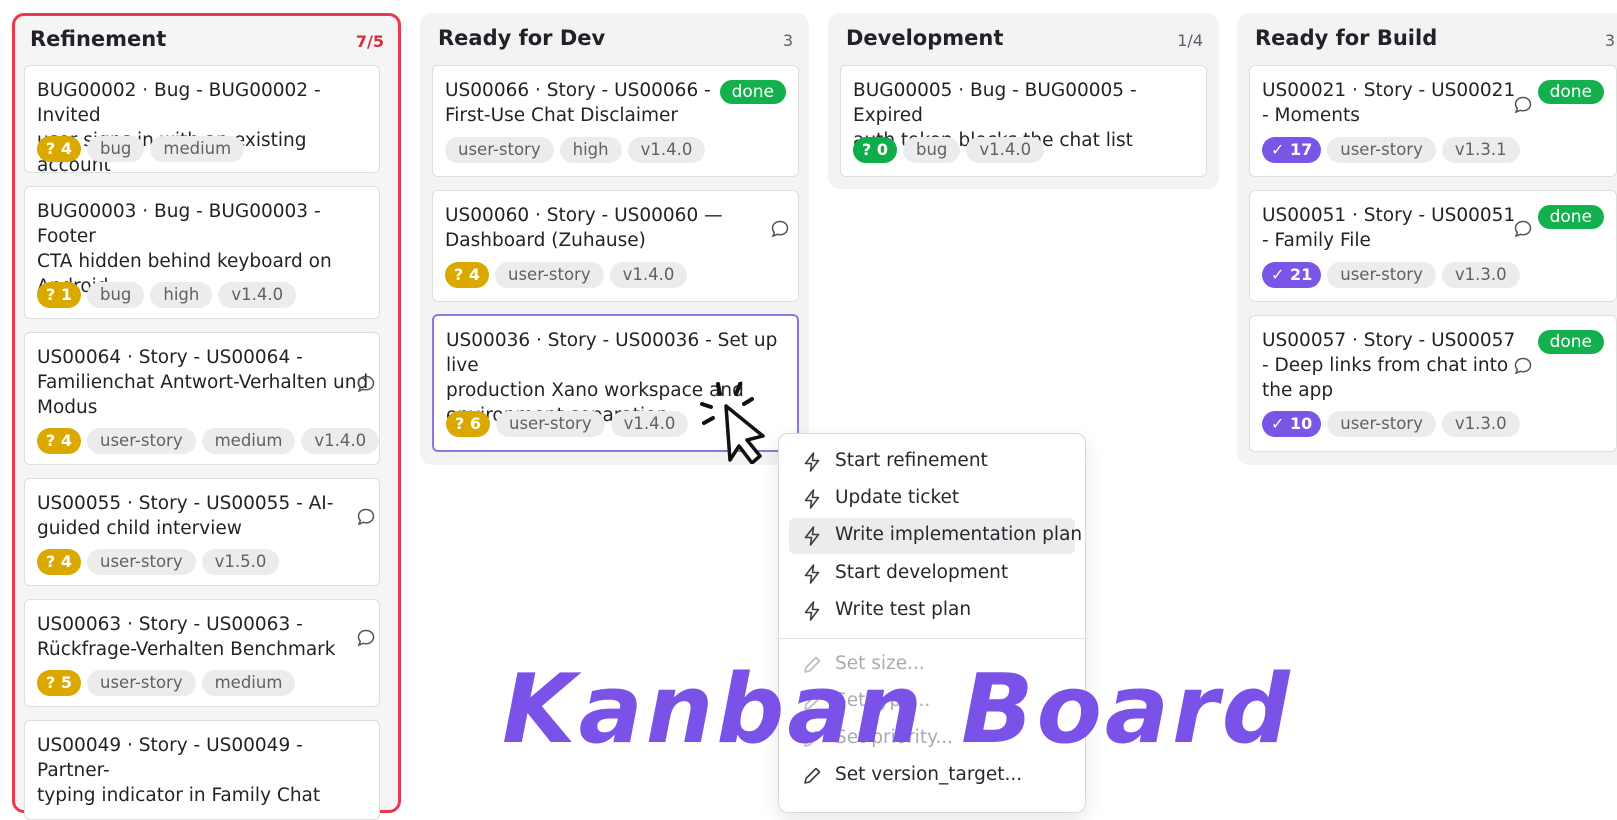  I want to click on menu-divider, so click(932, 638).